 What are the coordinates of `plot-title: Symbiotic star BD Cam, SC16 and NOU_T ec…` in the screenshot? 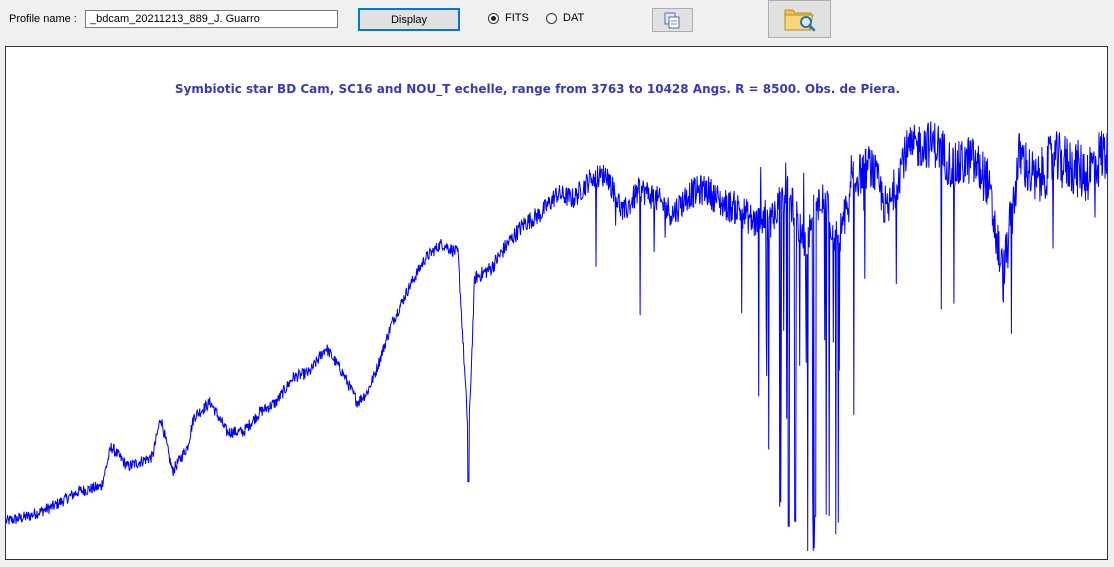 It's located at (537, 89).